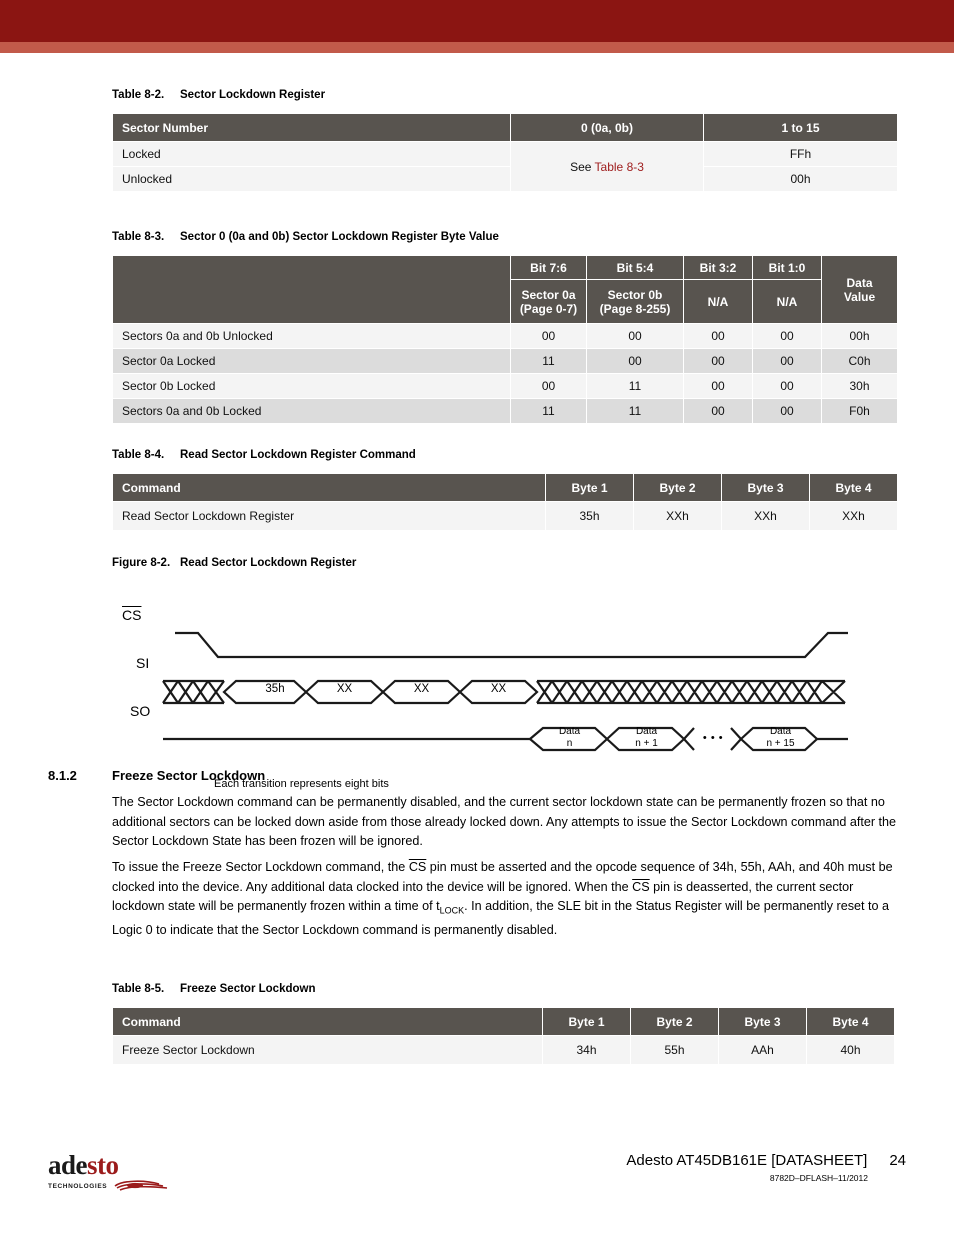  What do you see at coordinates (477, 47) in the screenshot?
I see `header-band-accent` at bounding box center [477, 47].